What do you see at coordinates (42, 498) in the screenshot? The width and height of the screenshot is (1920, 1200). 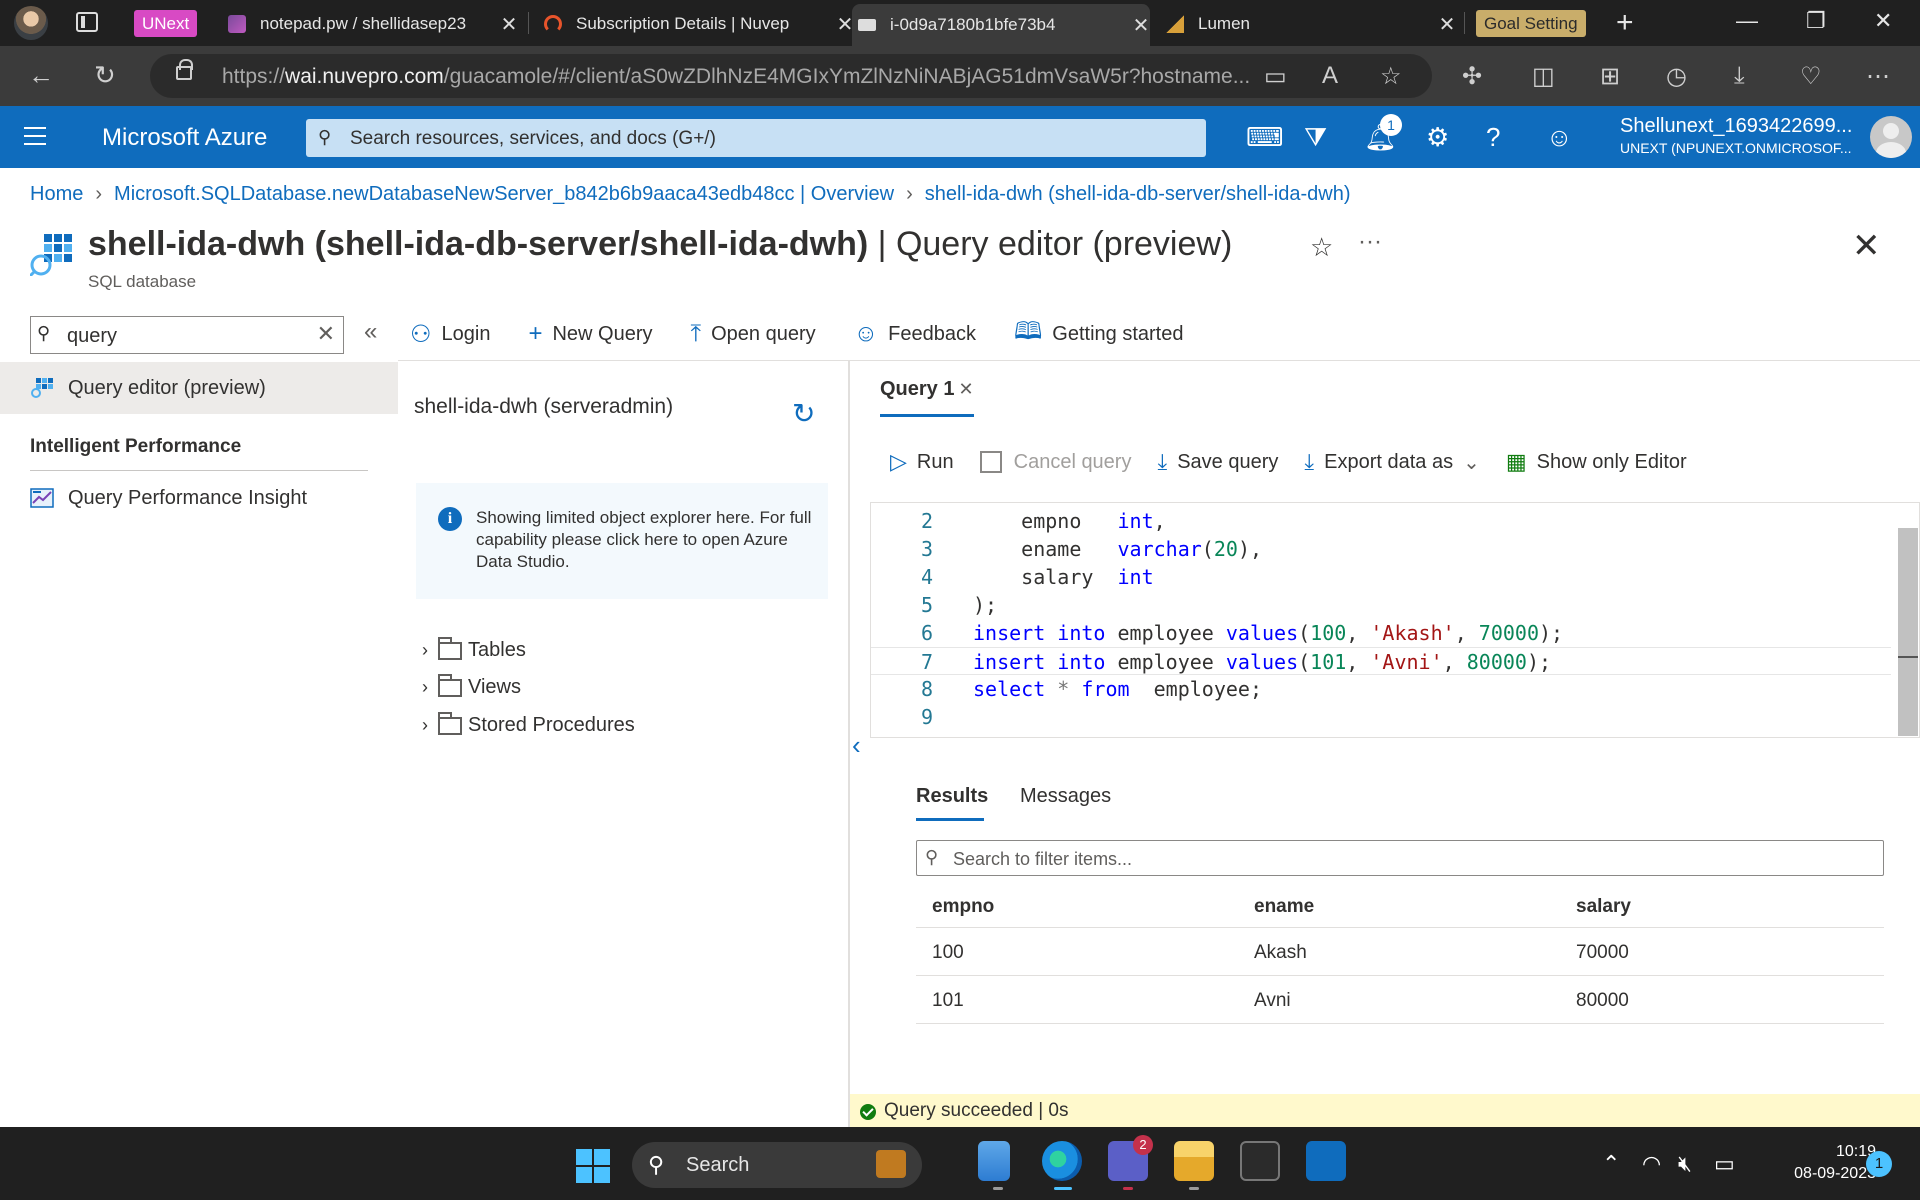 I see `performance-insight-icon` at bounding box center [42, 498].